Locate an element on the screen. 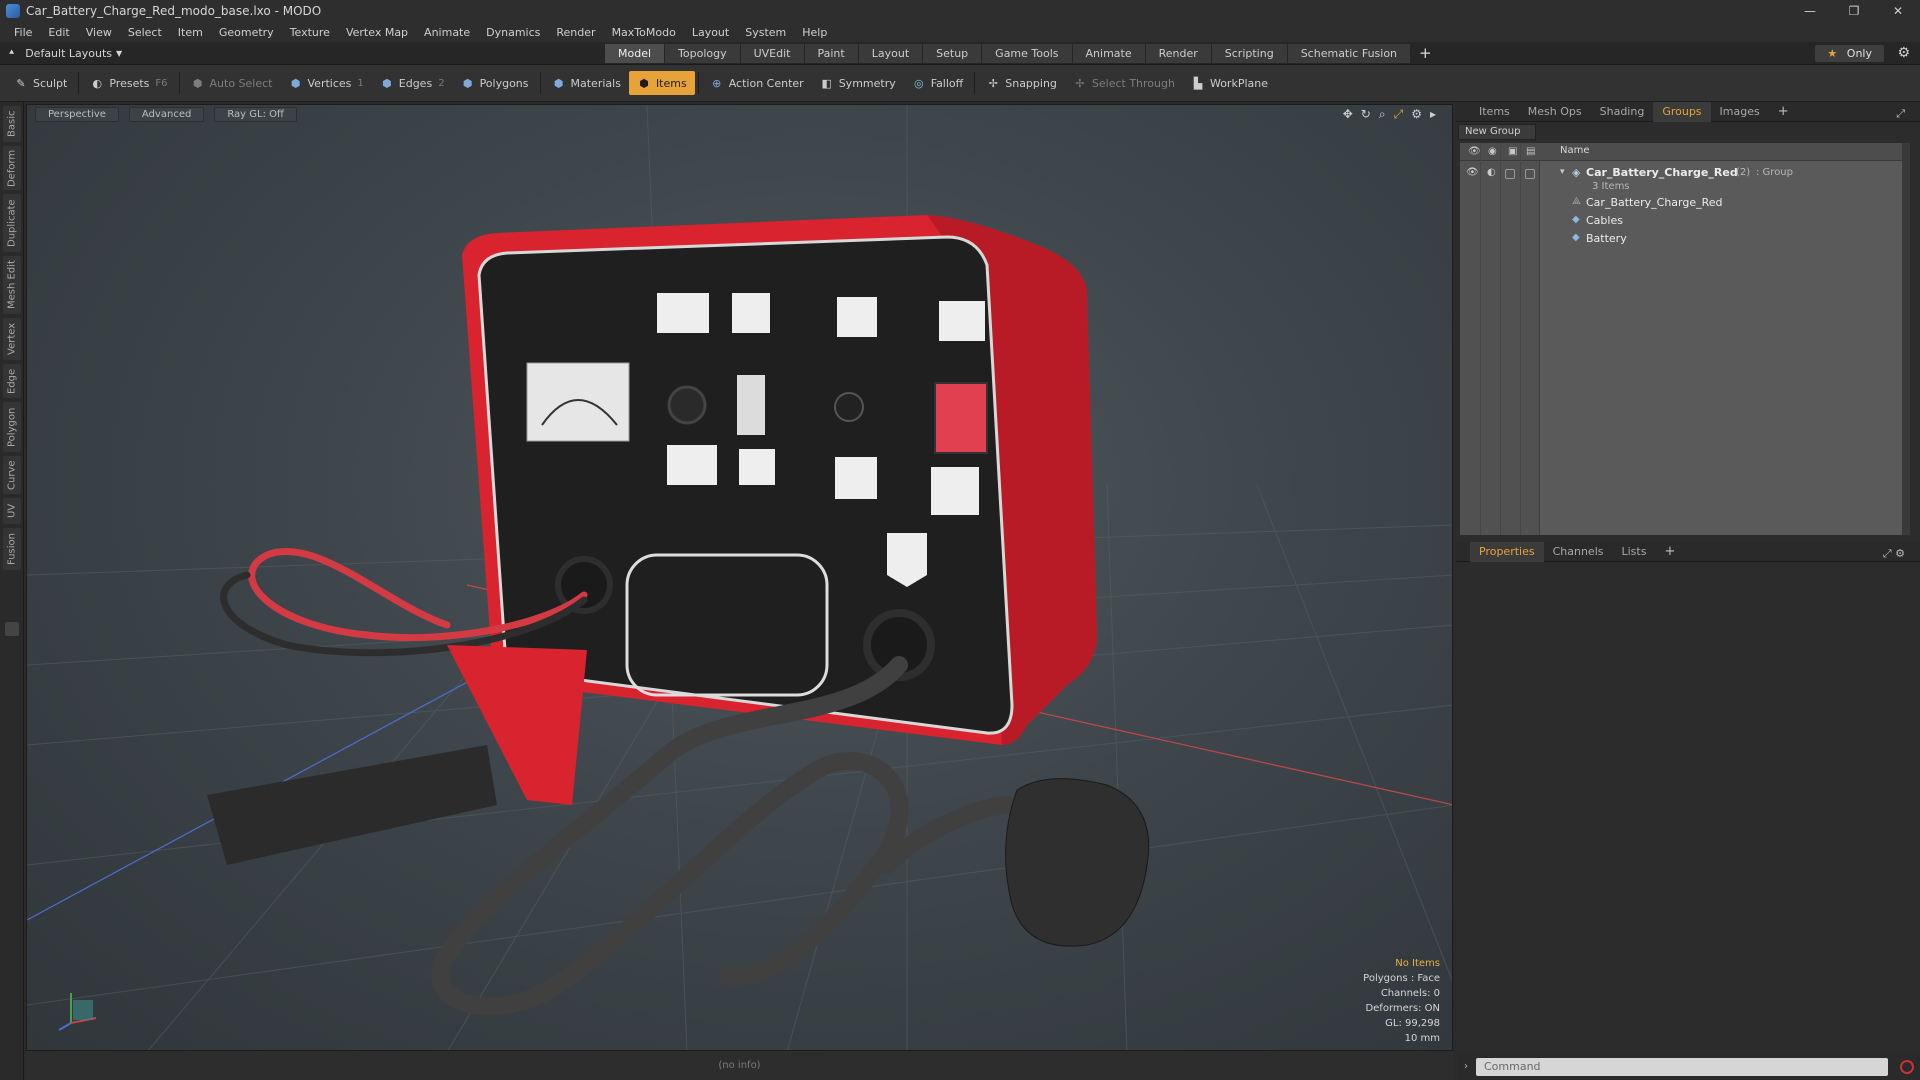 This screenshot has width=1920, height=1080. vtab-deform: Deform is located at coordinates (12, 168).